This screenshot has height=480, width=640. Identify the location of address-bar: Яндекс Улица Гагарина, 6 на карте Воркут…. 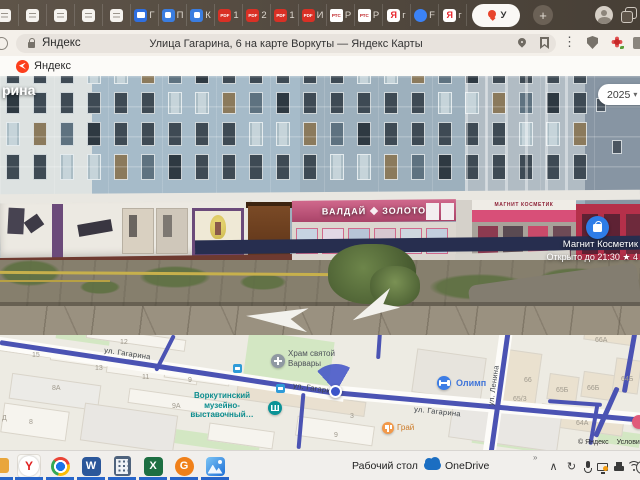
(320, 43).